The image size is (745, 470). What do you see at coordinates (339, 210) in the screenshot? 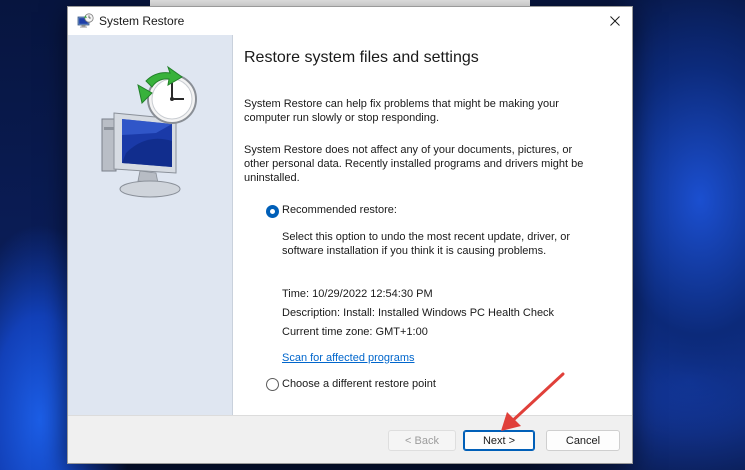
I see `recommended-restore-label: Recommended restore:` at bounding box center [339, 210].